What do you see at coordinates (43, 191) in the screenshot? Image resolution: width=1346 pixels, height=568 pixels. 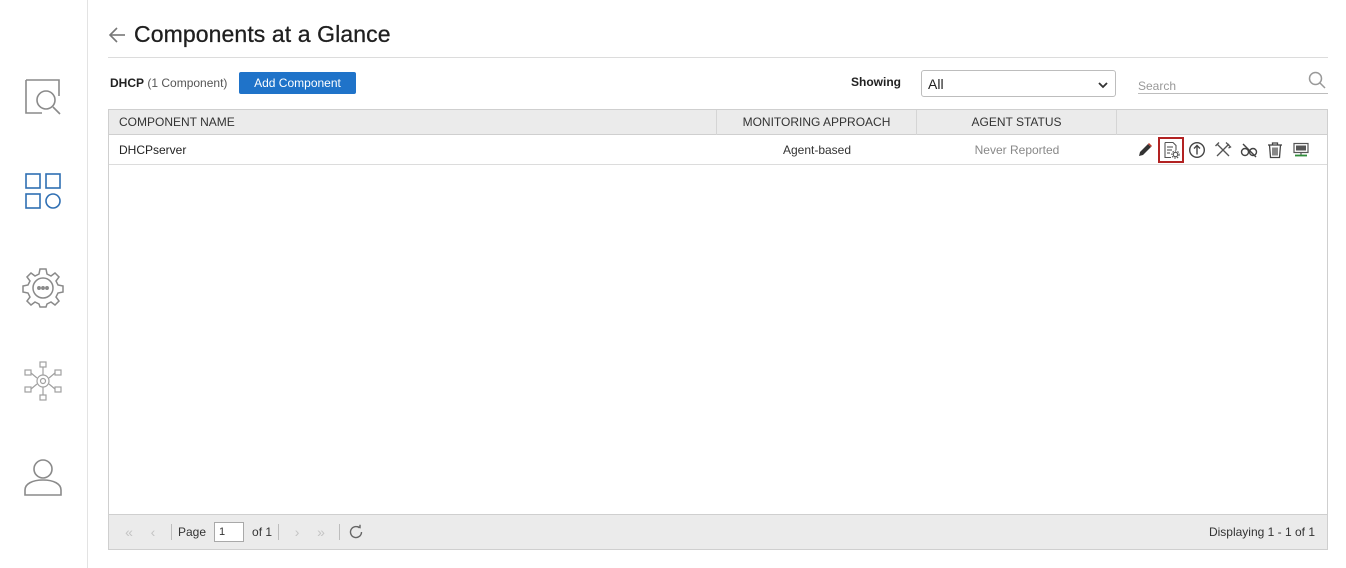 I see `components-grid-icon` at bounding box center [43, 191].